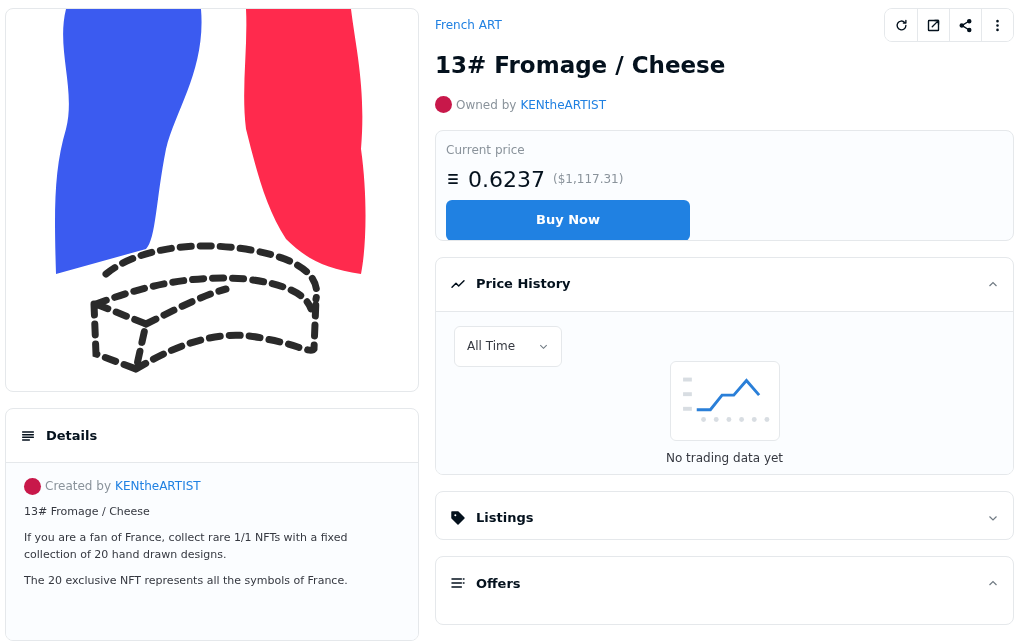 Image resolution: width=1024 pixels, height=641 pixels. Describe the element at coordinates (581, 66) in the screenshot. I see `item-title: 13# Fromage / Cheese` at that location.